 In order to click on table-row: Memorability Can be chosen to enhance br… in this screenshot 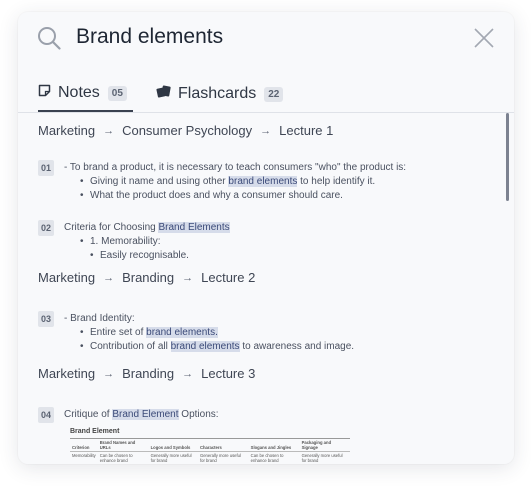, I will do `click(210, 458)`.